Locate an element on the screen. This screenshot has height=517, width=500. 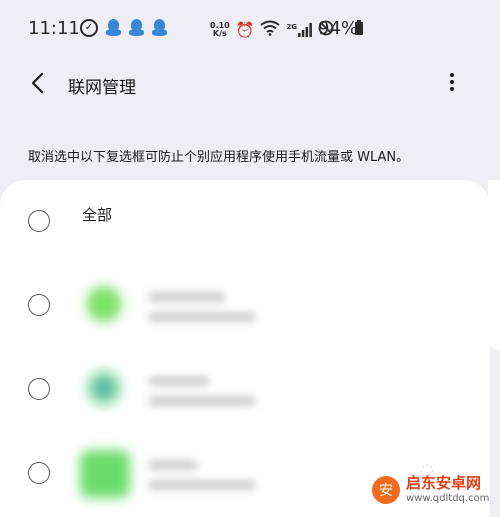
system-icons: 0.10 K/s ⏰ 2G is located at coordinates (272, 30).